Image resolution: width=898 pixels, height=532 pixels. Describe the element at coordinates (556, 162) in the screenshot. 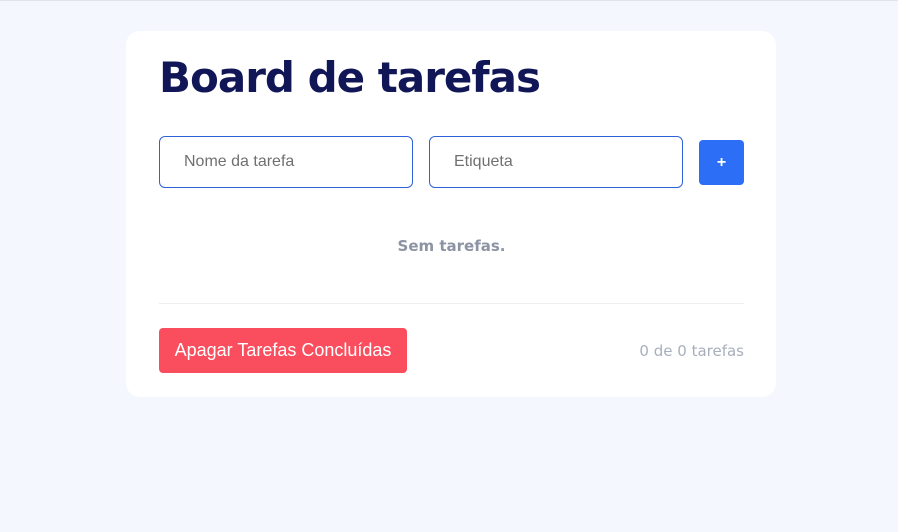

I see `tag-input` at that location.